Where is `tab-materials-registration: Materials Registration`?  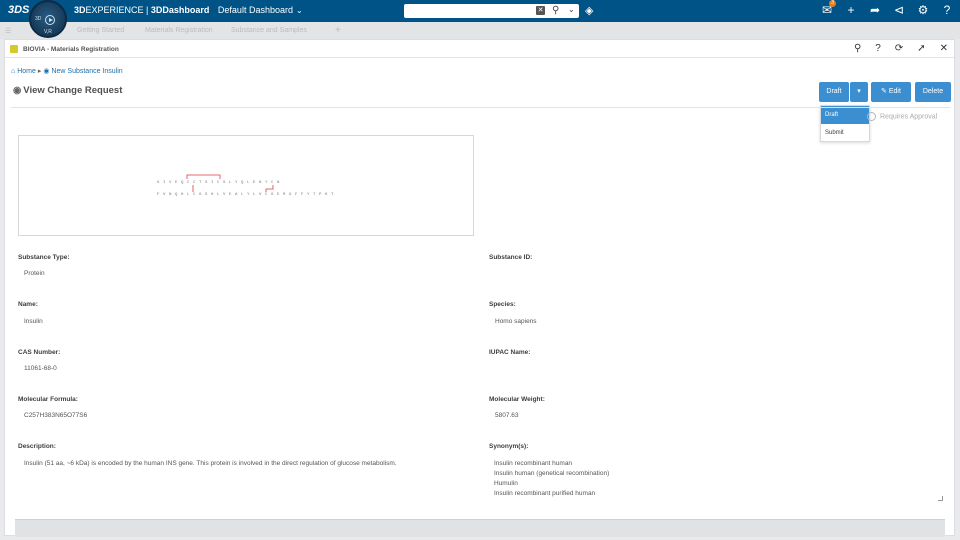
tab-materials-registration: Materials Registration is located at coordinates (179, 30).